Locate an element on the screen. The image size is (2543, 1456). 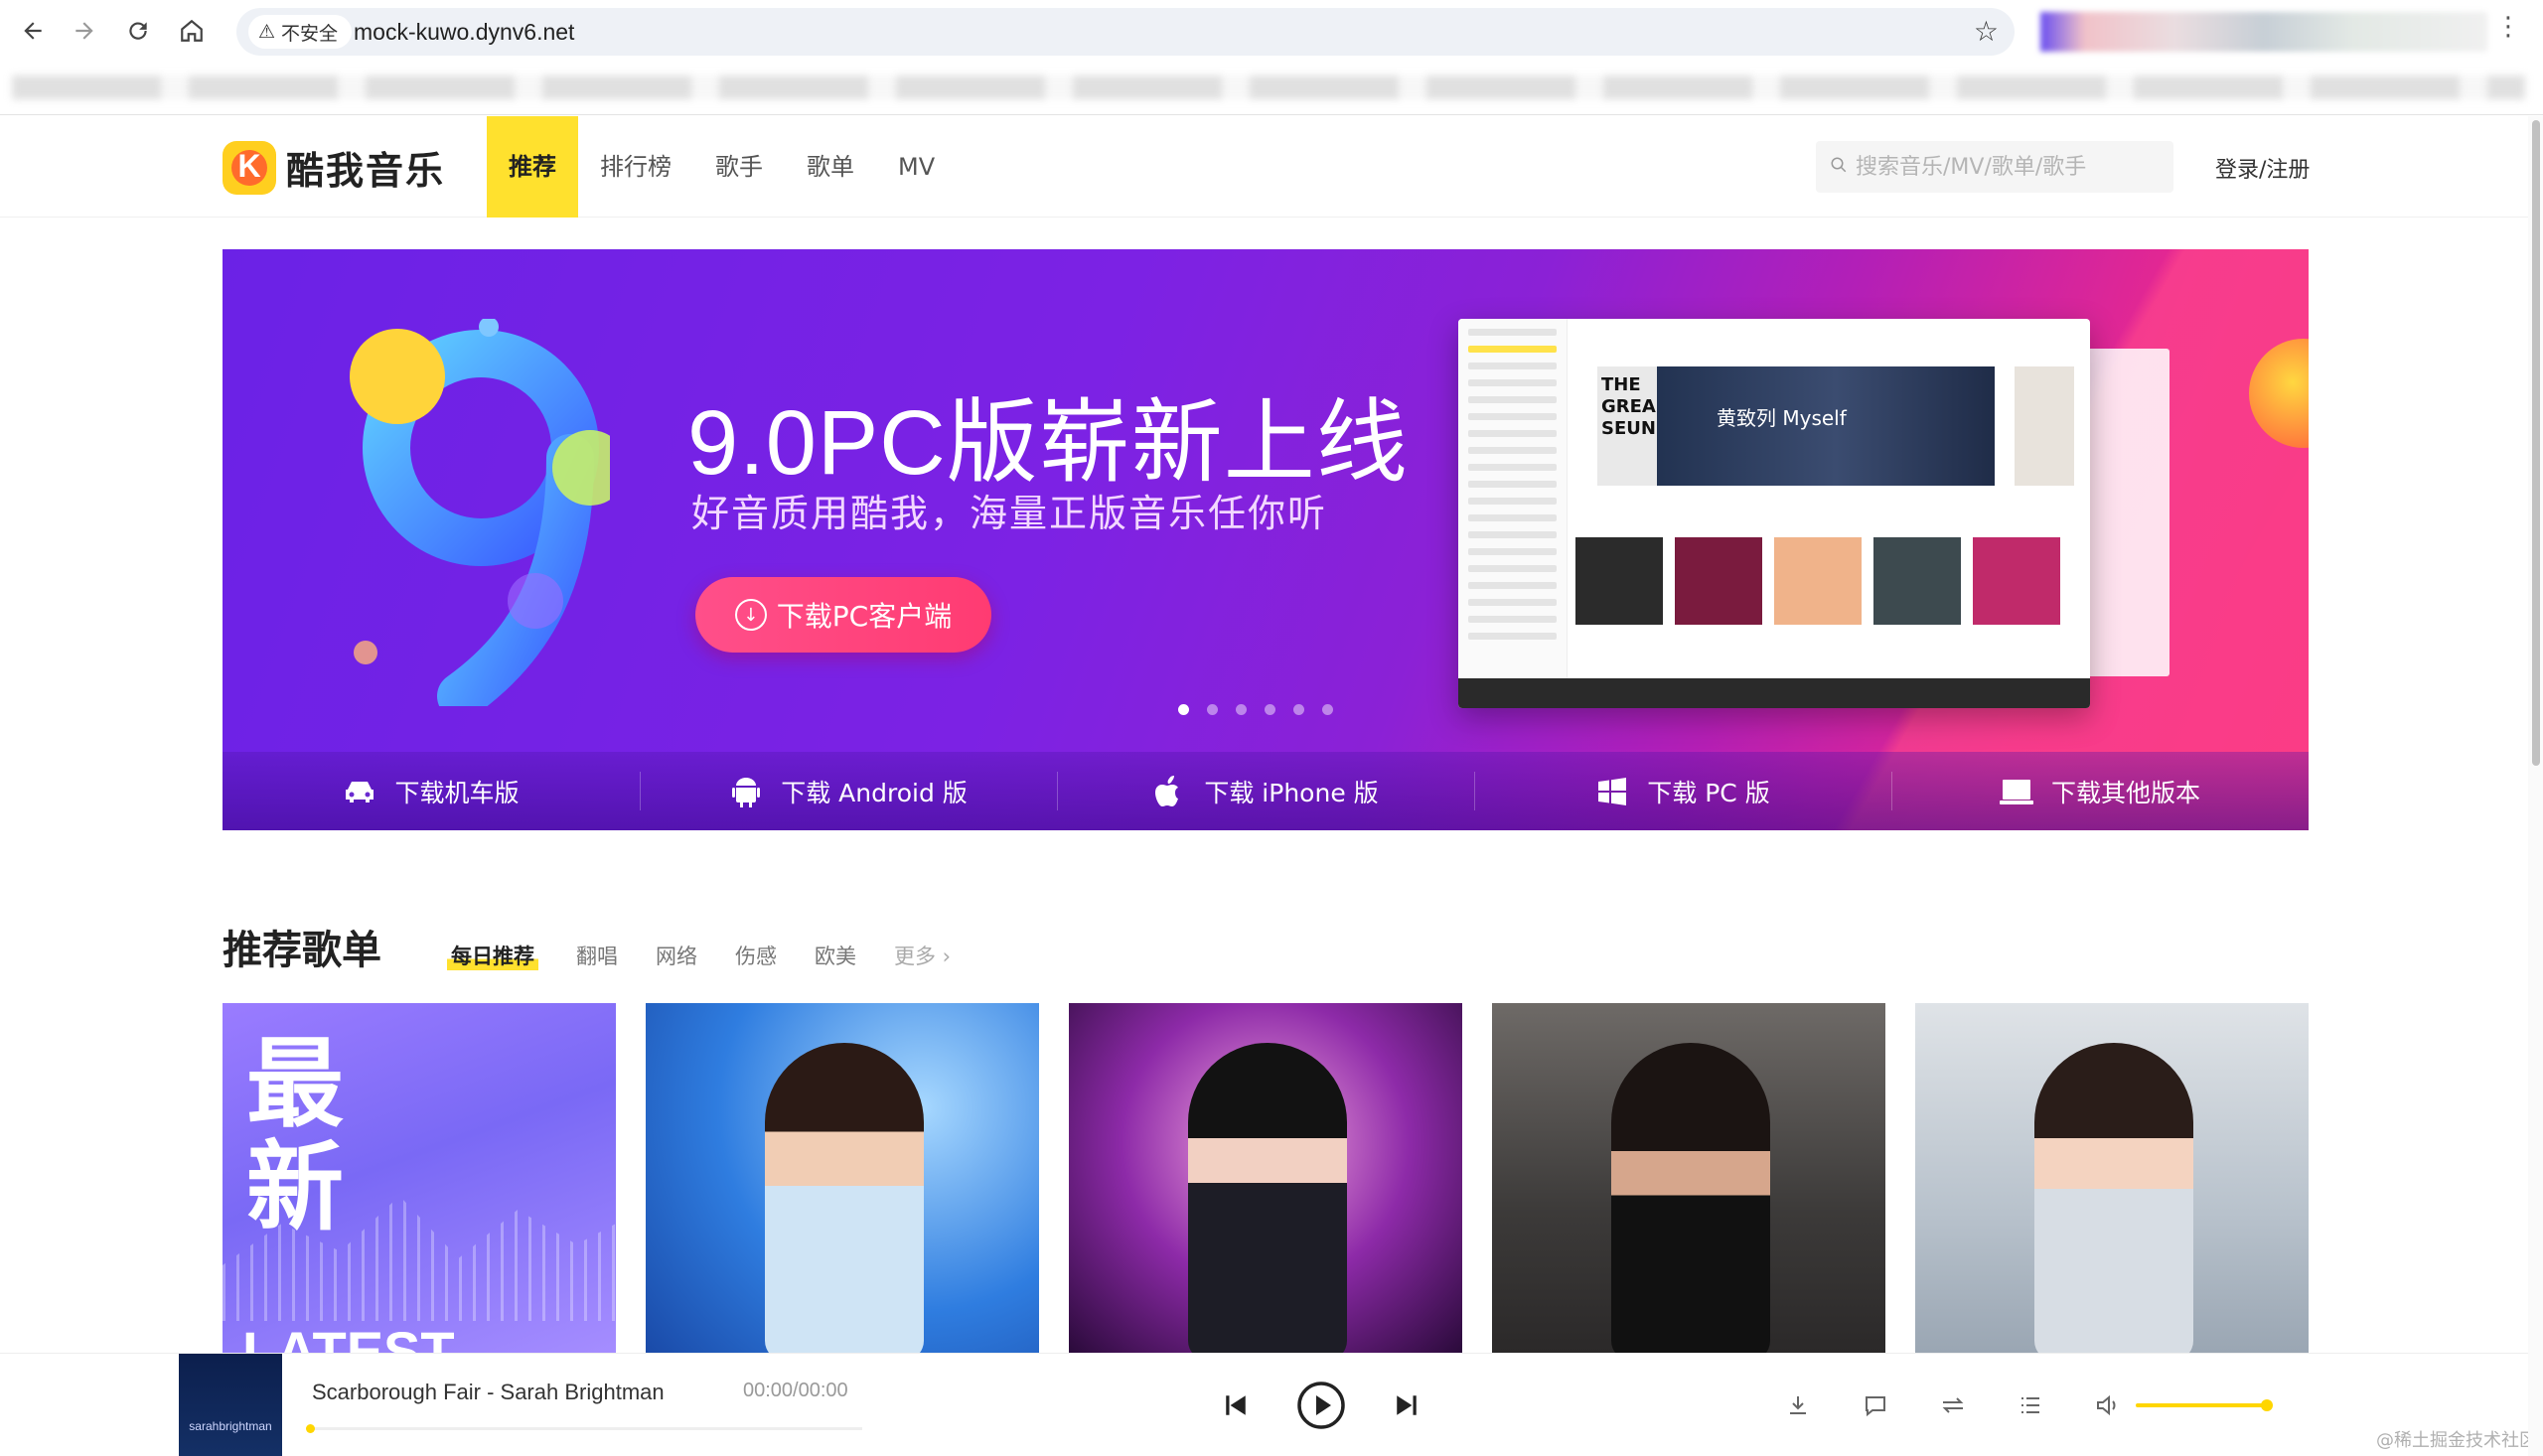
download-iphone-label: 下载 iPhone 版 is located at coordinates (1291, 793).